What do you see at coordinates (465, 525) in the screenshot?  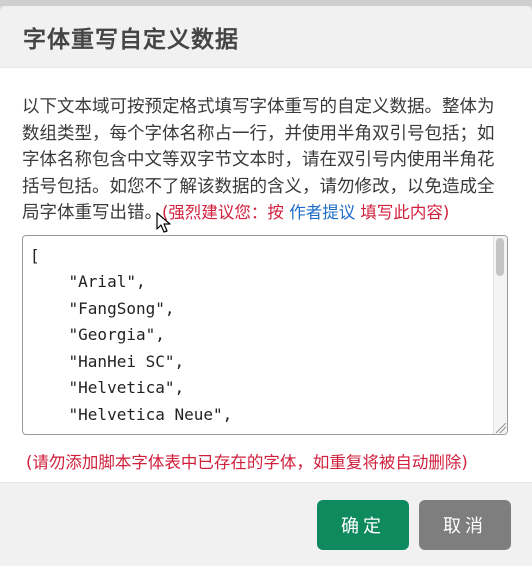 I see `cancel-button: 取消` at bounding box center [465, 525].